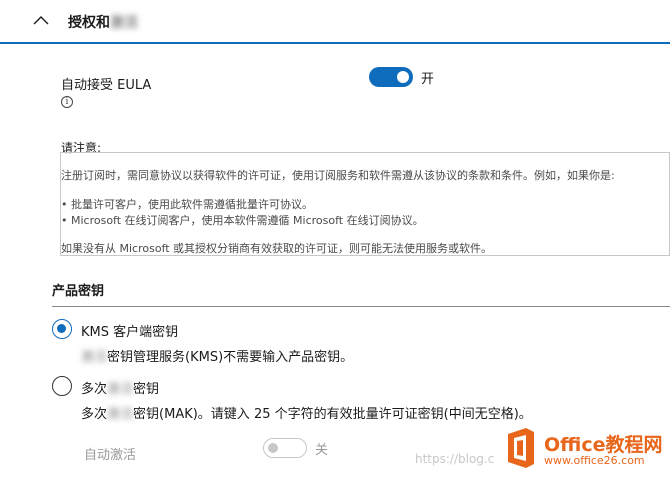  Describe the element at coordinates (67, 102) in the screenshot. I see `info-icon: i` at that location.